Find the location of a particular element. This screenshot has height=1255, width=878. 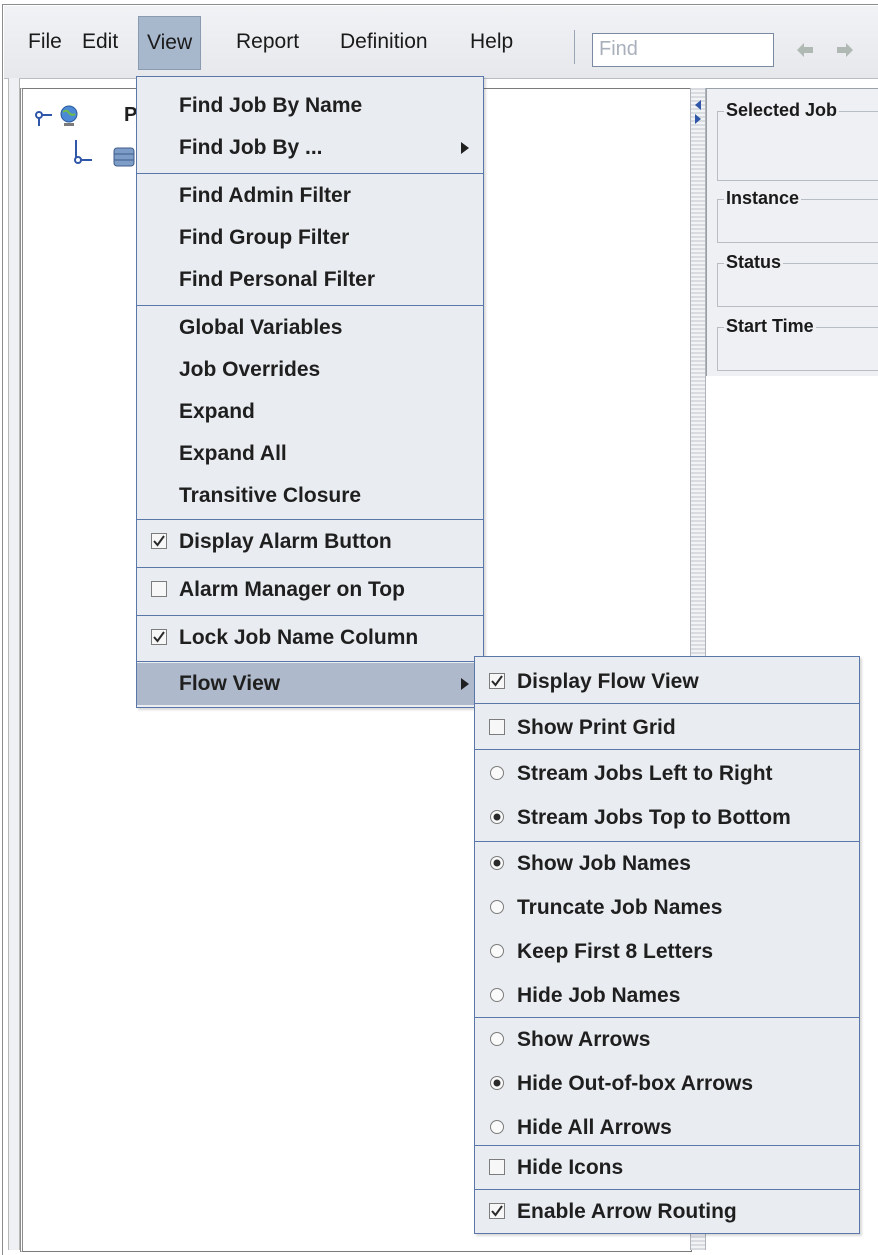

menuitem-show-print-grid: Show Print Grid is located at coordinates (667, 728).